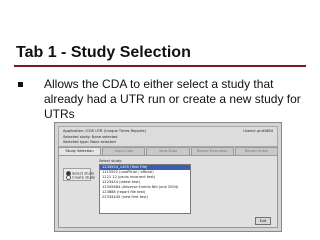 The width and height of the screenshot is (320, 240). I want to click on selected-study-status: Selected study: None selected, so click(90, 137).